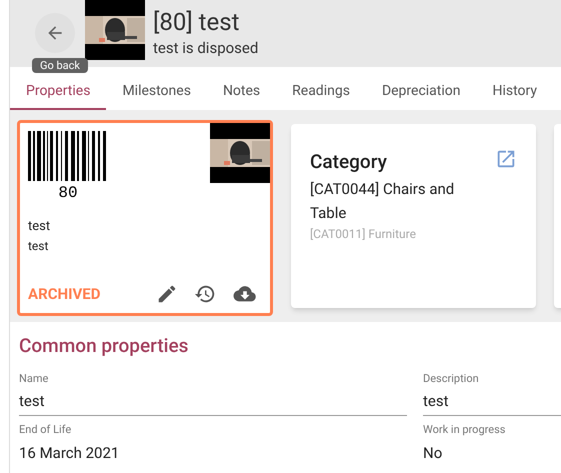 The height and width of the screenshot is (473, 561). Describe the element at coordinates (45, 430) in the screenshot. I see `field-label: End of Life` at that location.